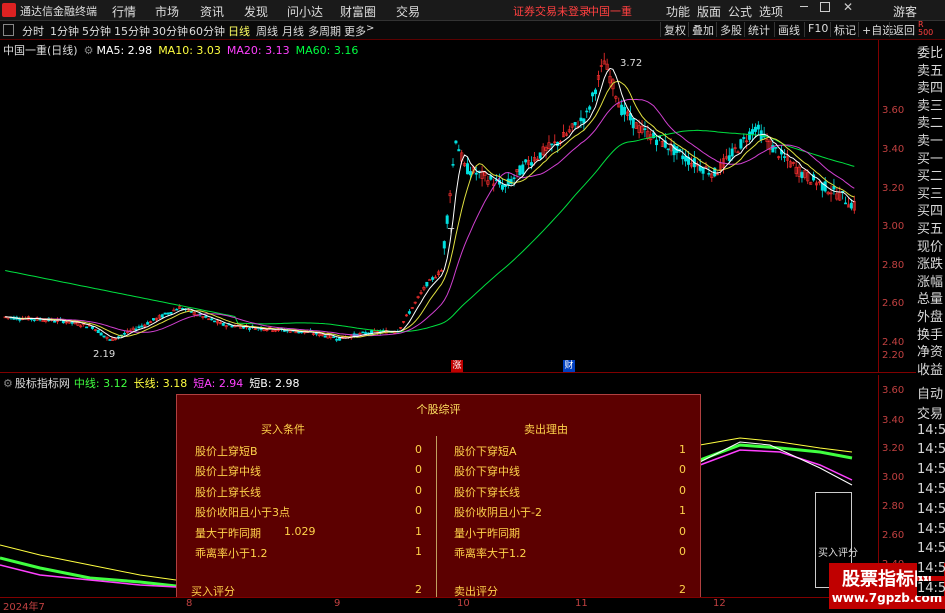  I want to click on quote-label: 买二, so click(930, 175).